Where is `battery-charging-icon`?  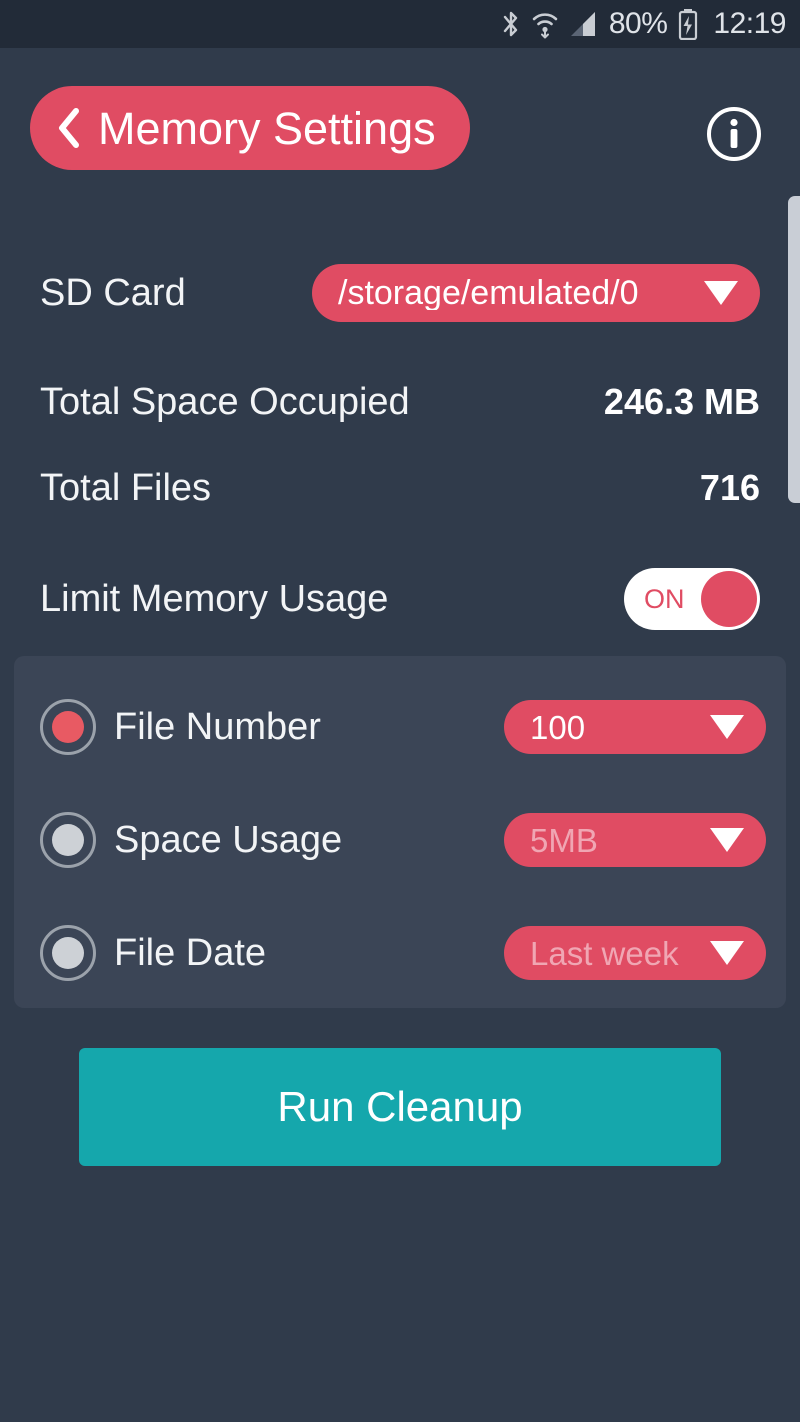
battery-charging-icon is located at coordinates (688, 24).